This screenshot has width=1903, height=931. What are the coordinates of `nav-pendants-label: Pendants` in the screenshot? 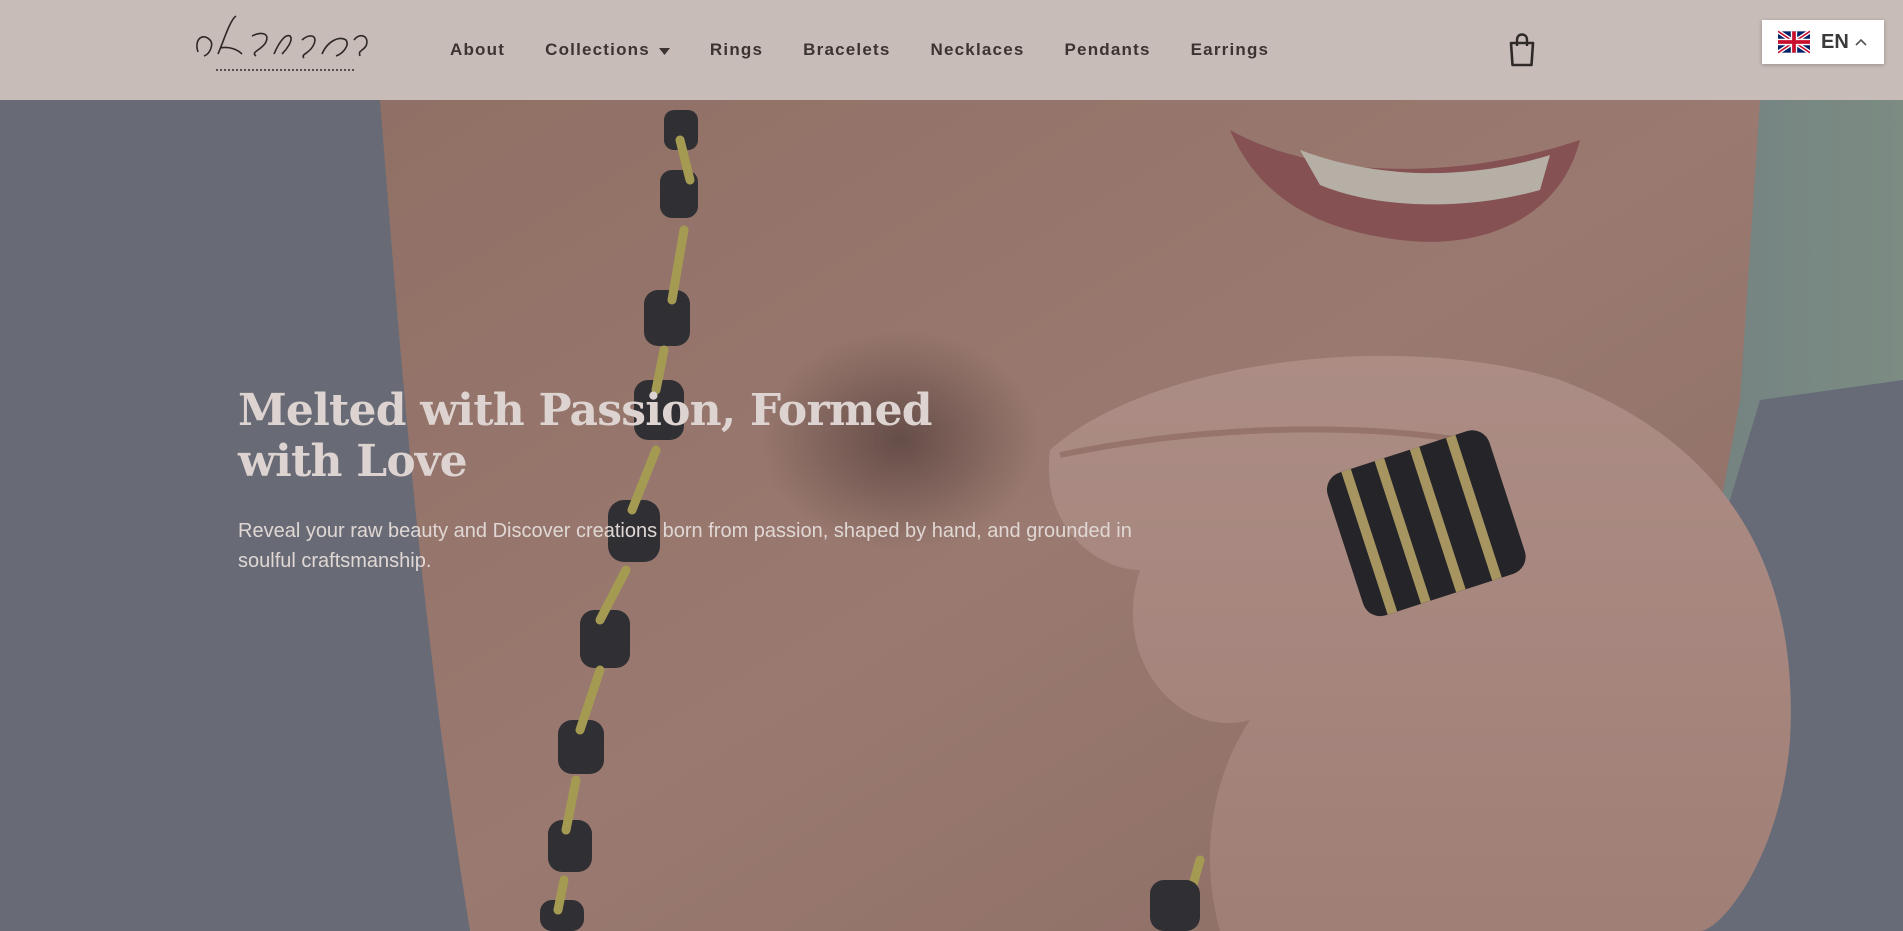 It's located at (1107, 49).